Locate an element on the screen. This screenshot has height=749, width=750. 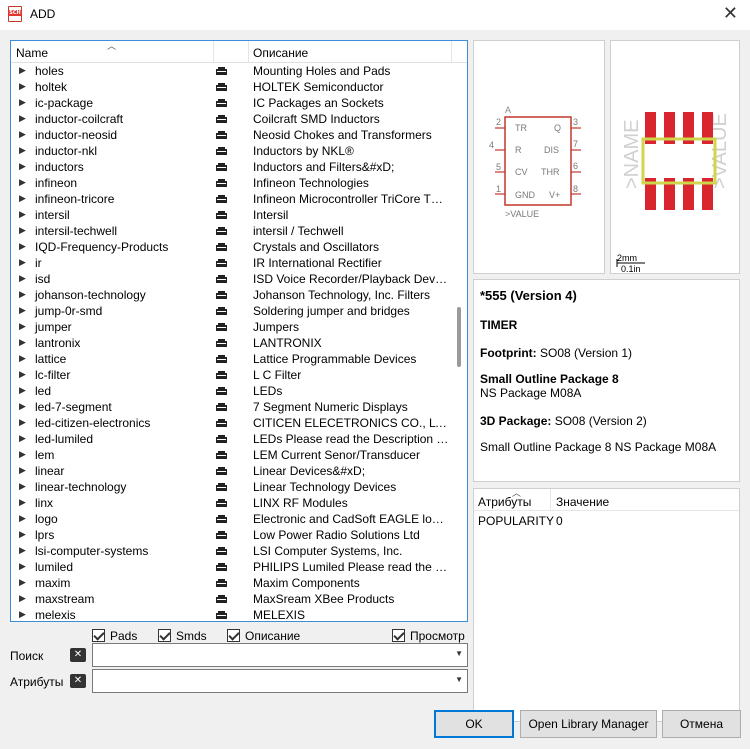
list-item: ▶ intersil-techwell intersil / Techwell is located at coordinates (231, 231).